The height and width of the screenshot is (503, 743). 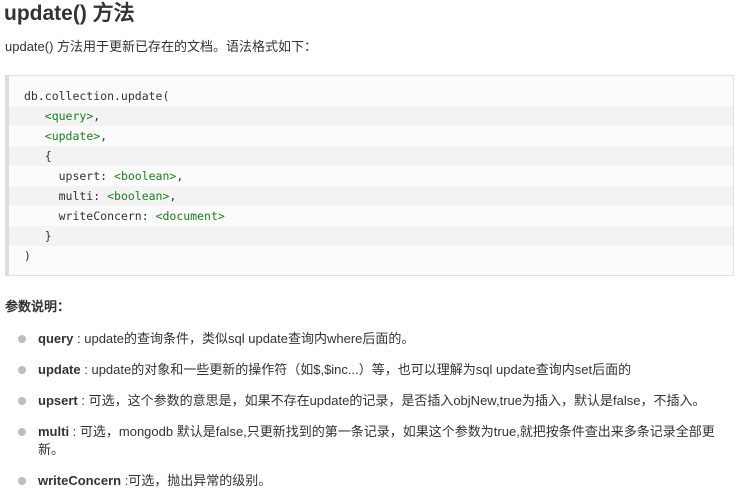 What do you see at coordinates (371, 236) in the screenshot?
I see `code-line: }` at bounding box center [371, 236].